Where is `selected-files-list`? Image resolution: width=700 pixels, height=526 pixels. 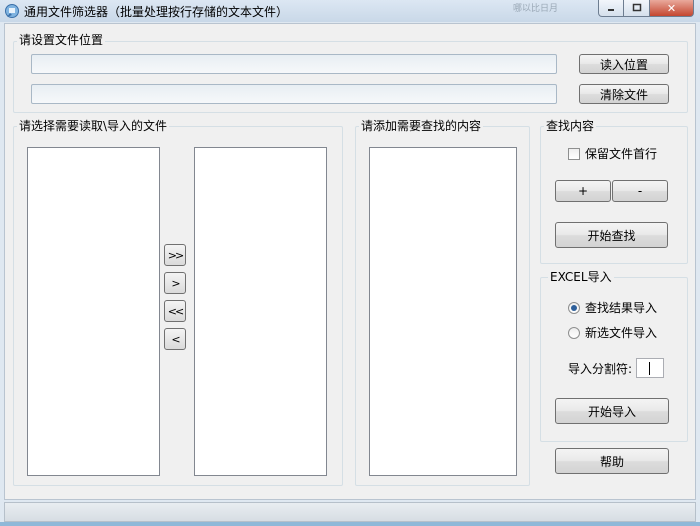
selected-files-list is located at coordinates (260, 311).